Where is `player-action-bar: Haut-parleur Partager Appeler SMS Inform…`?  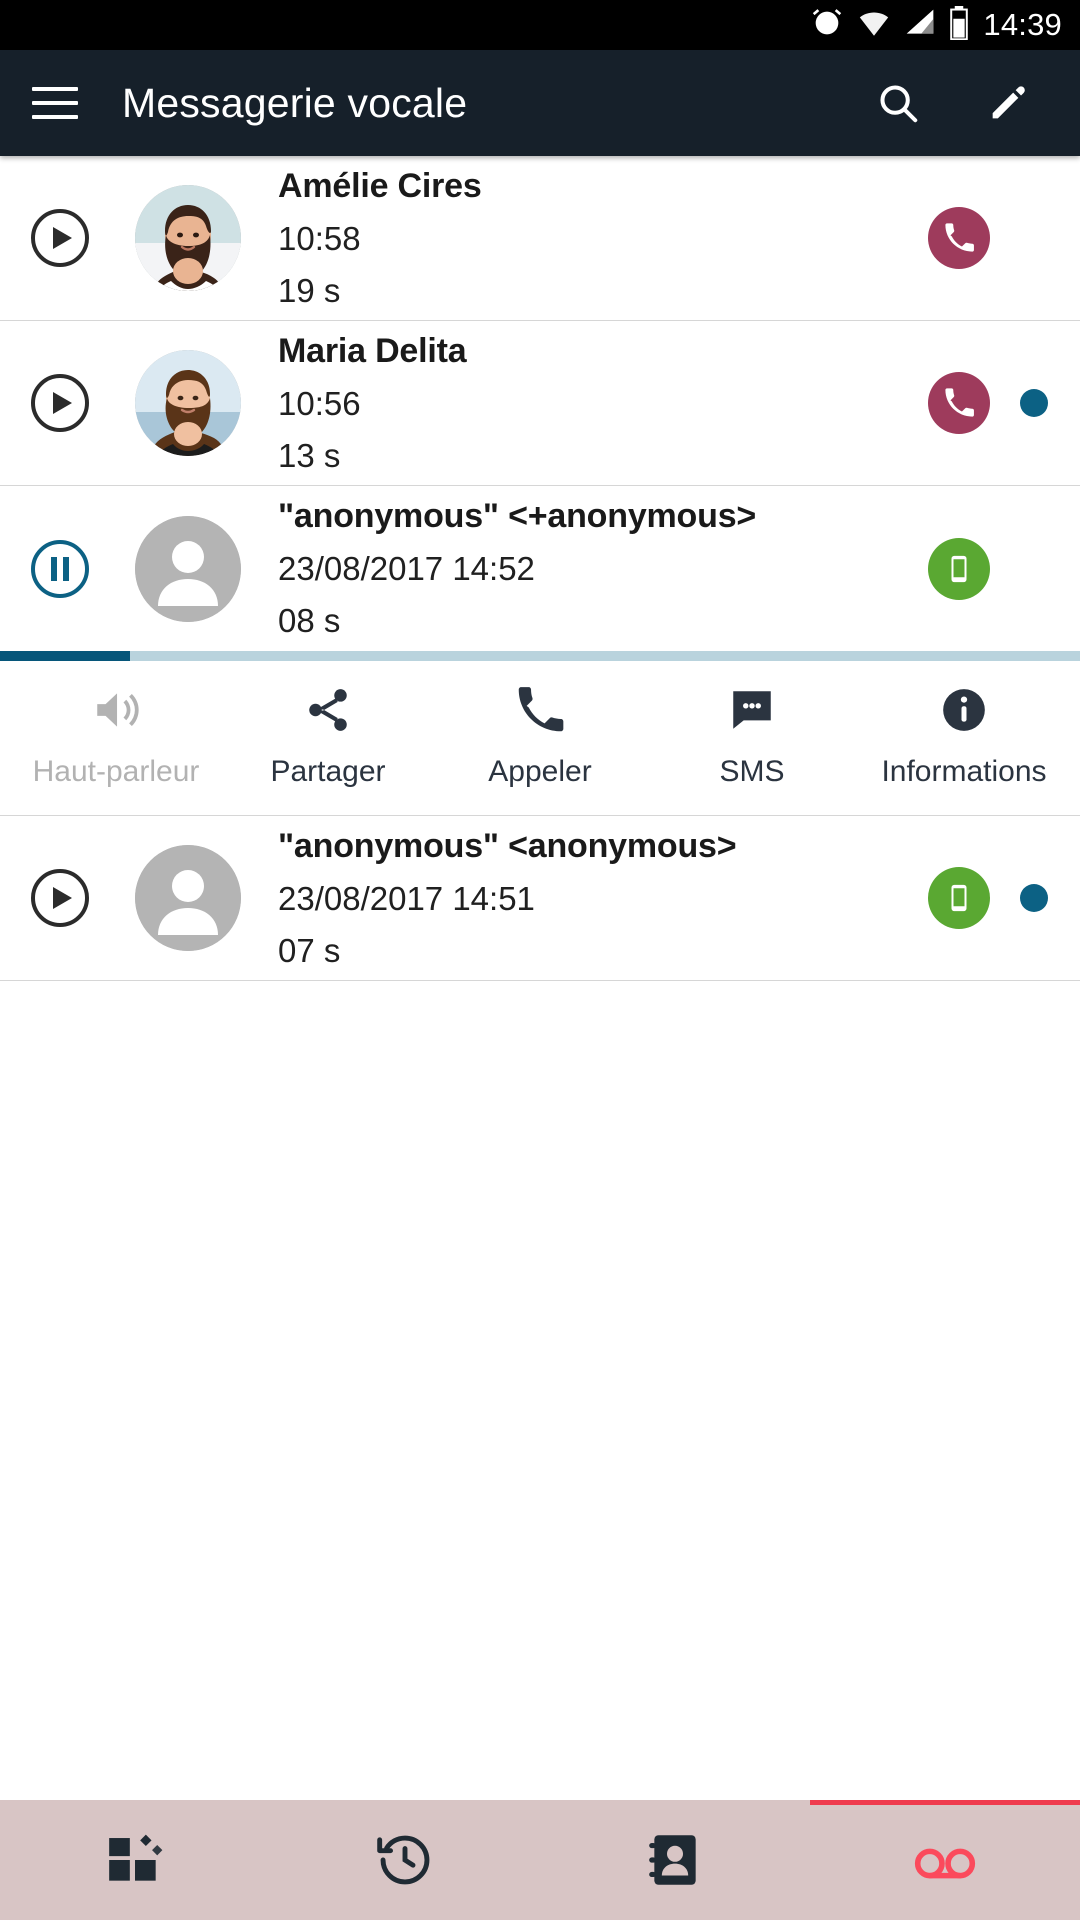
player-action-bar: Haut-parleur Partager Appeler SMS Inform… is located at coordinates (540, 738).